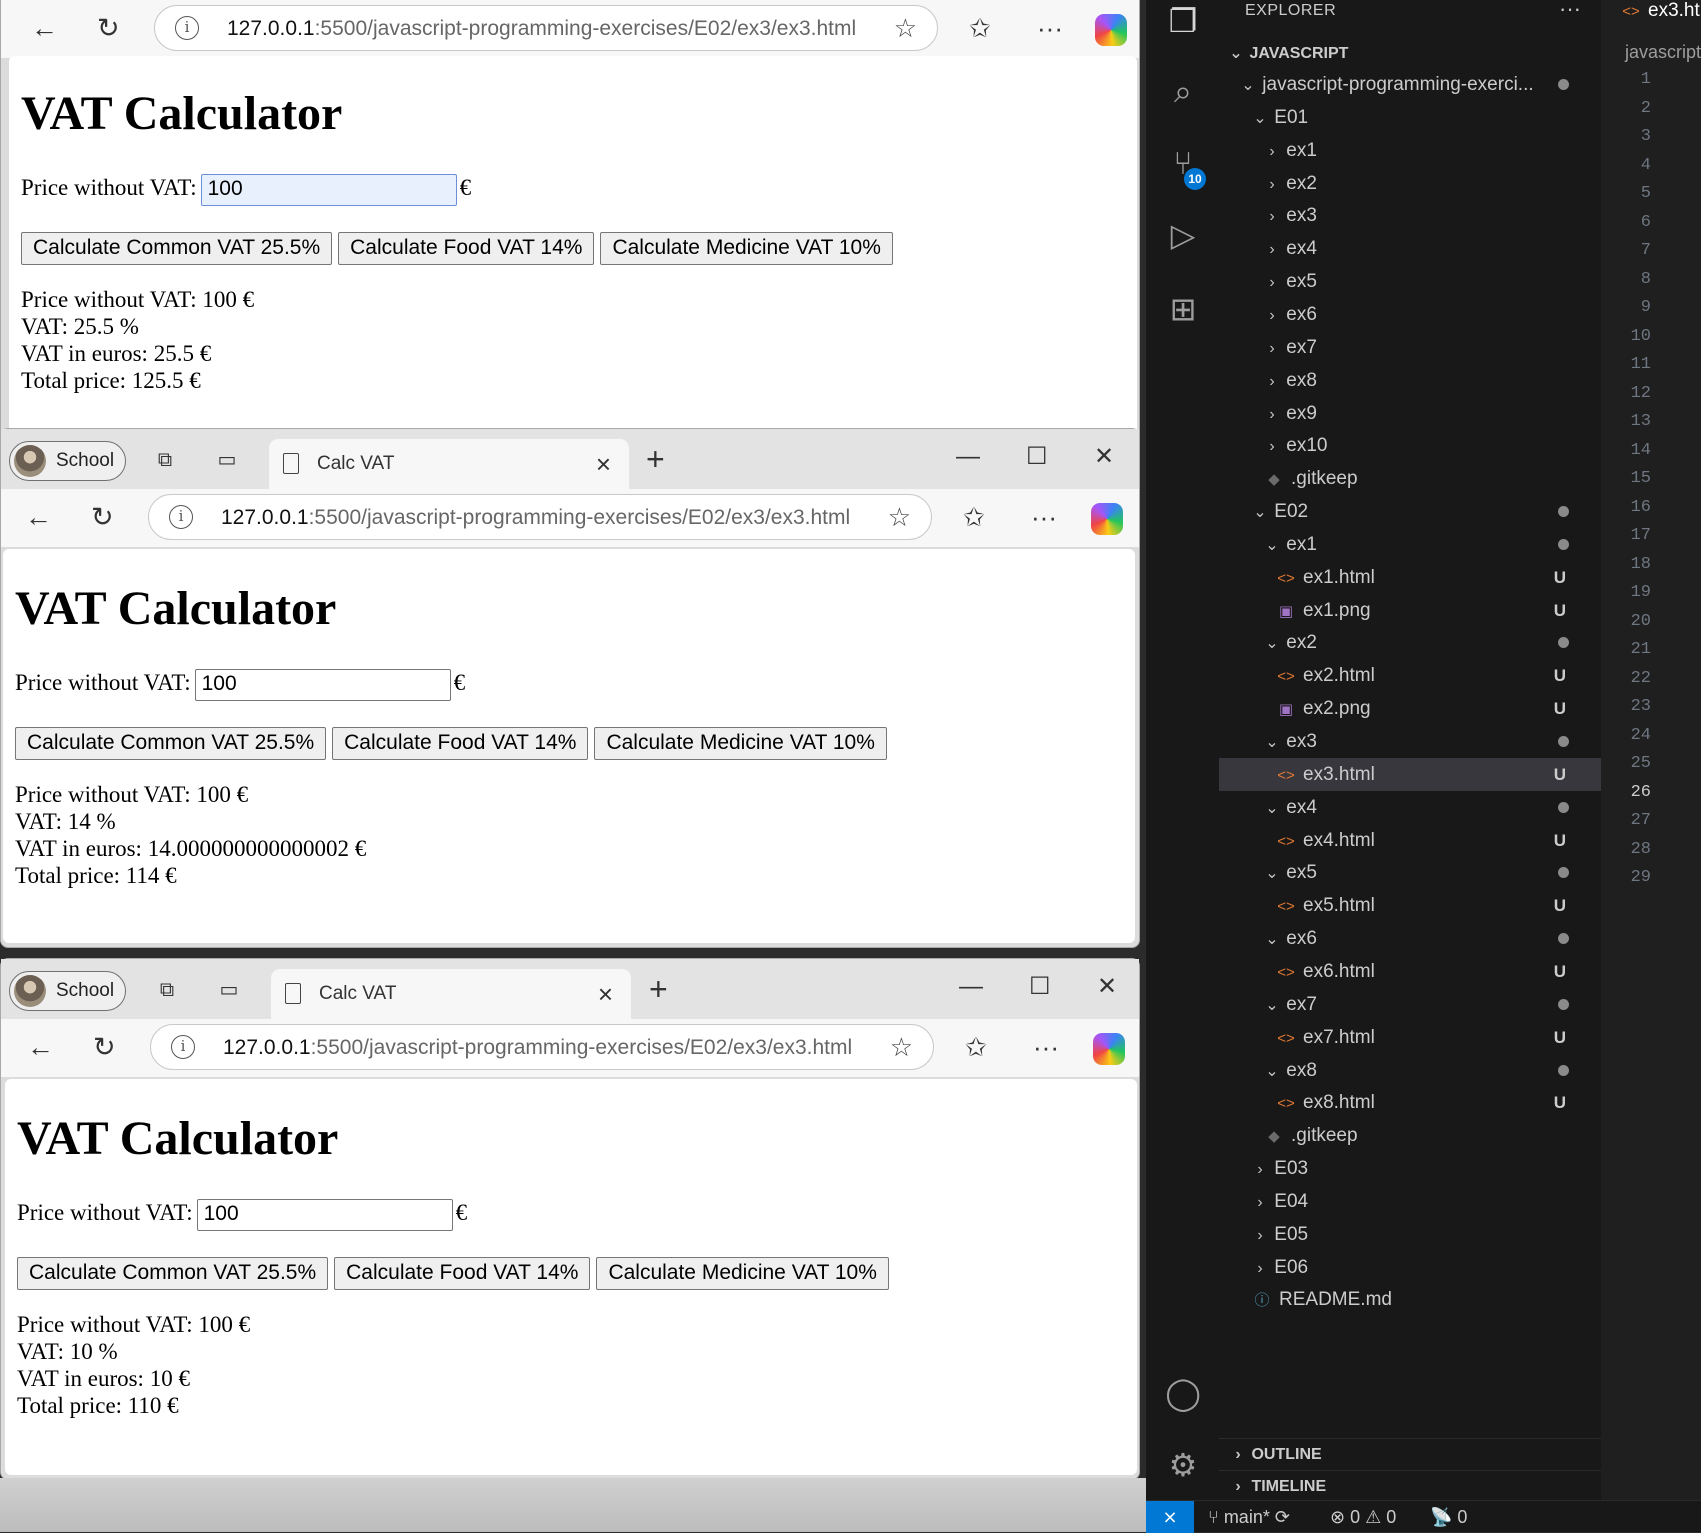 The height and width of the screenshot is (1533, 1701). Describe the element at coordinates (1183, 1465) in the screenshot. I see `settings-gear-icon: ⚙` at that location.